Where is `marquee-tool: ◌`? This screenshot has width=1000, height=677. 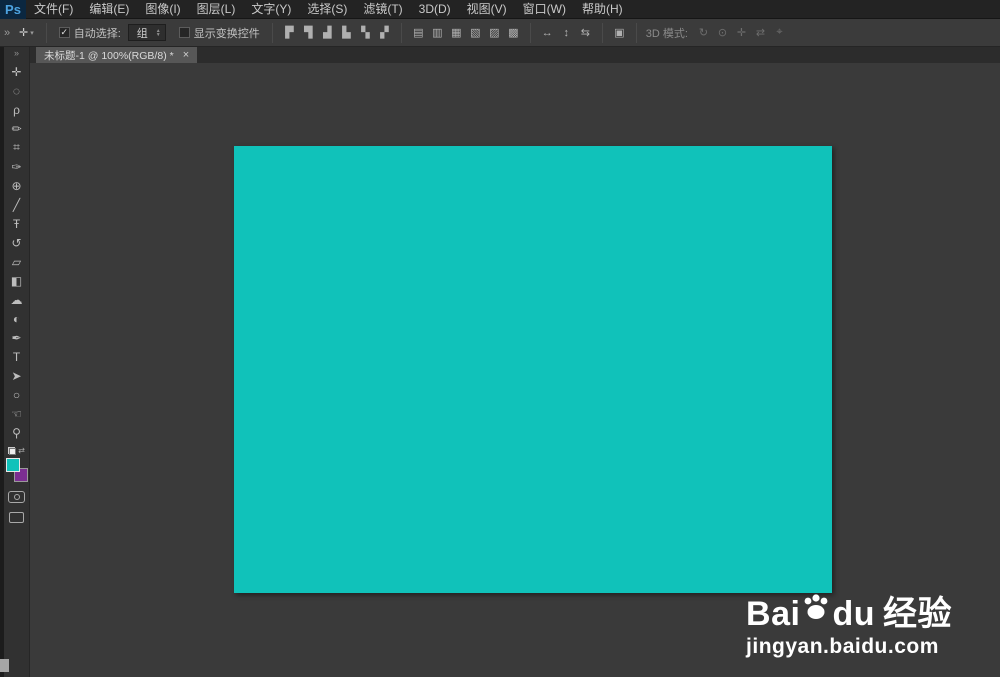
marquee-tool: ◌ is located at coordinates (17, 90).